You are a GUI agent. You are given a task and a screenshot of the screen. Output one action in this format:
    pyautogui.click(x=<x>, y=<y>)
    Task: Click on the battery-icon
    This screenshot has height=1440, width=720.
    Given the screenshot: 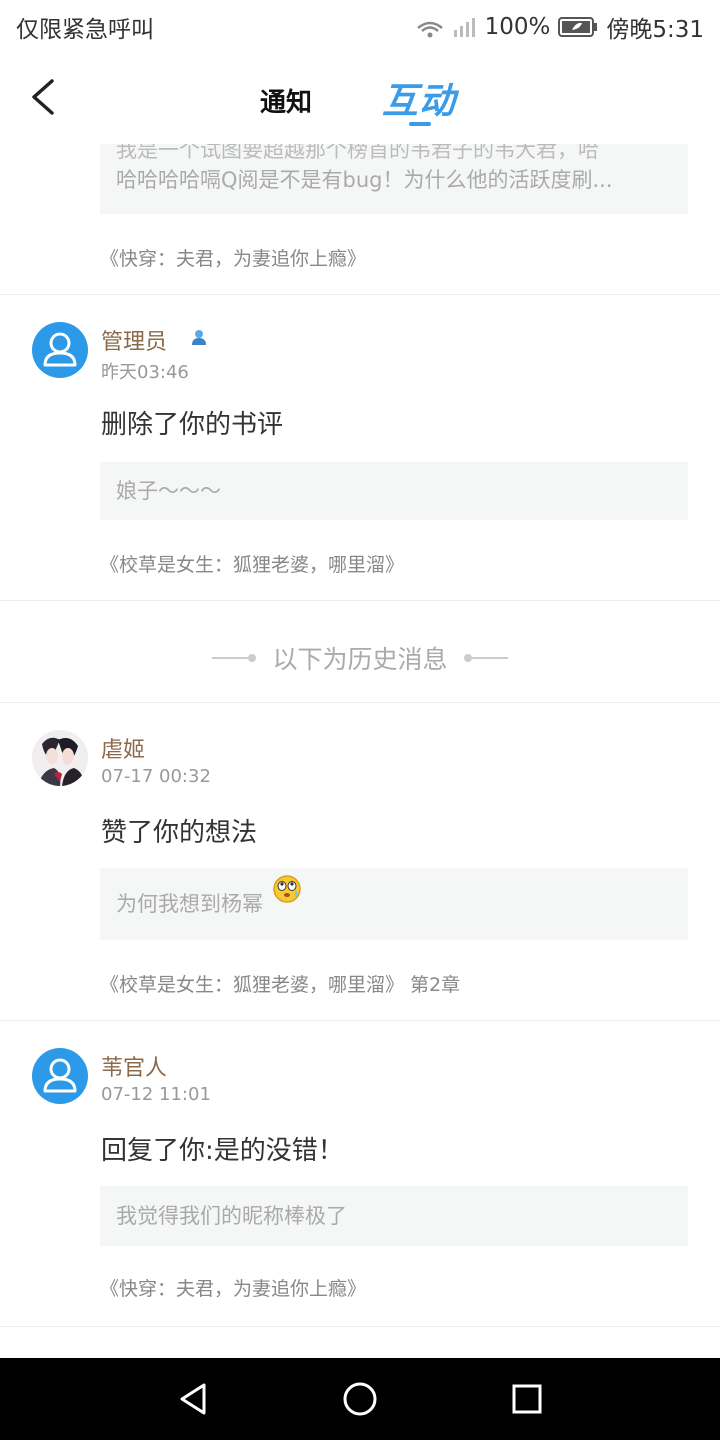 What is the action you would take?
    pyautogui.click(x=578, y=27)
    